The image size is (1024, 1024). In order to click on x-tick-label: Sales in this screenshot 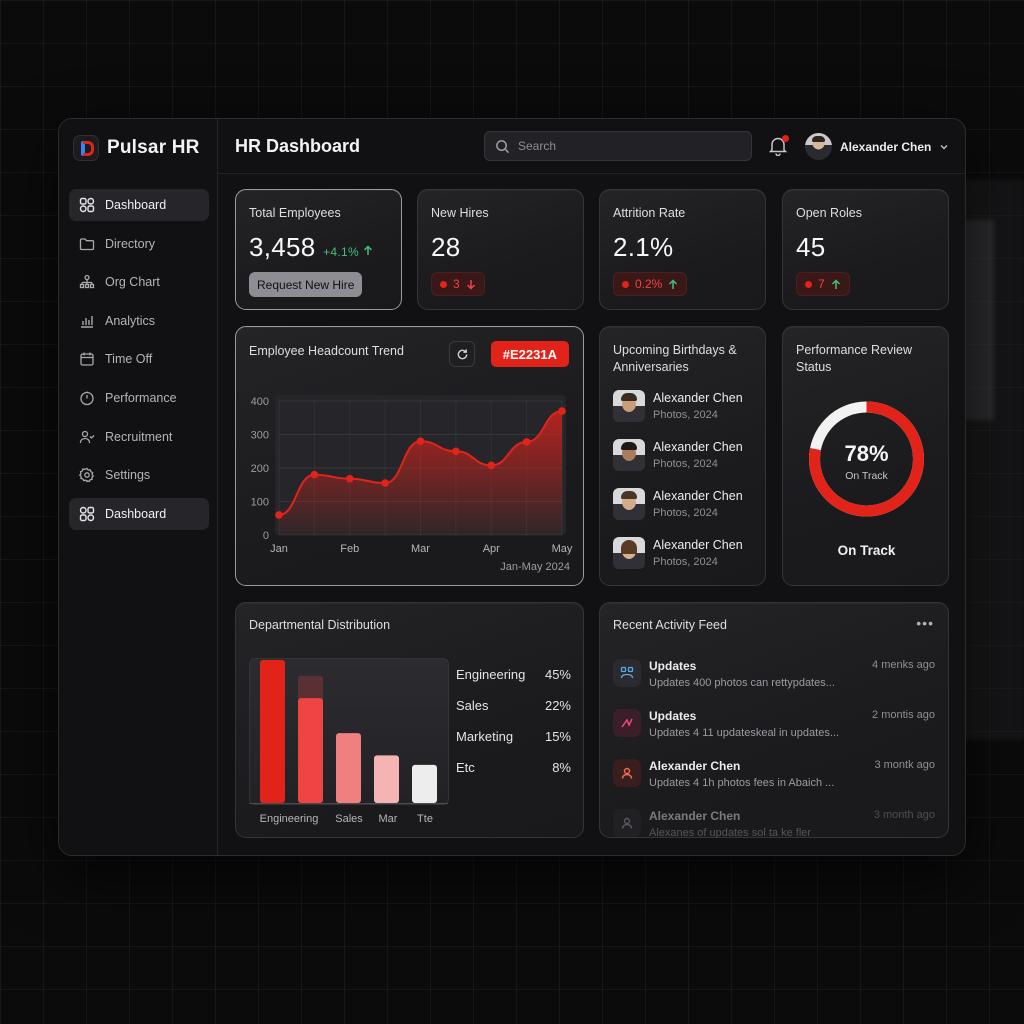, I will do `click(349, 819)`.